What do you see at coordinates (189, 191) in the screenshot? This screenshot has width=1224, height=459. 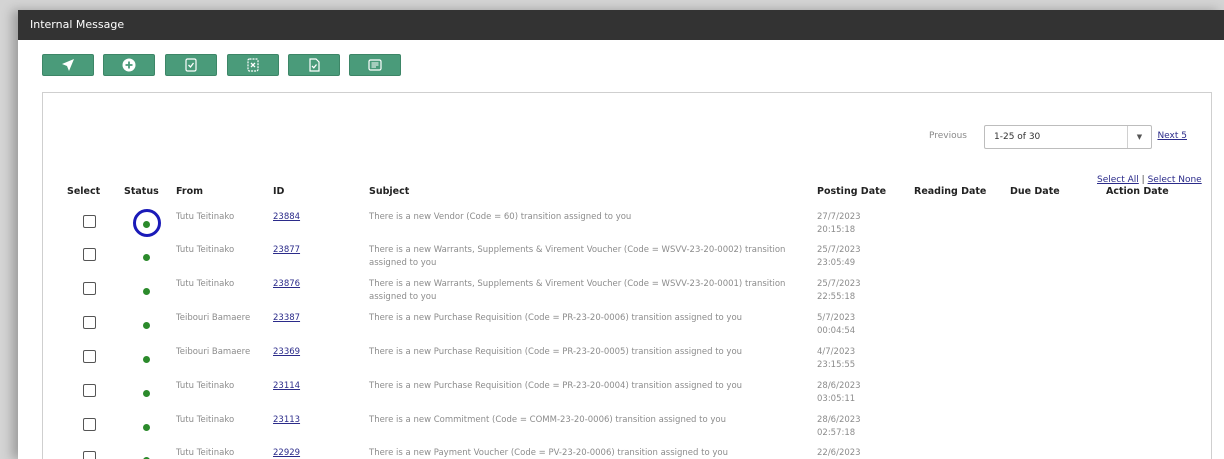 I see `header-from: From` at bounding box center [189, 191].